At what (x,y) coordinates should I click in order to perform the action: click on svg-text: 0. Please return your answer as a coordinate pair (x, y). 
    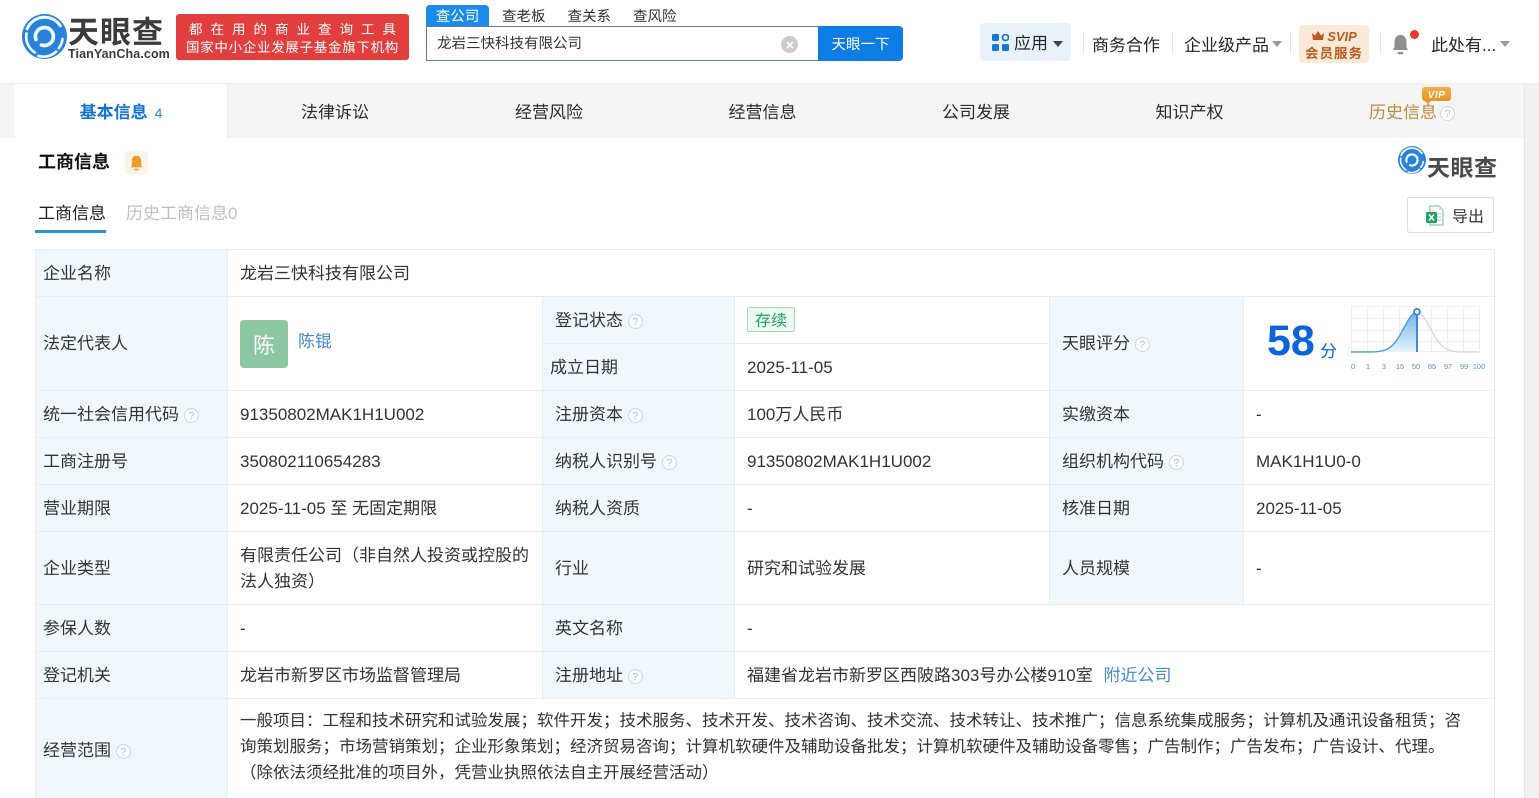
    Looking at the image, I should click on (1353, 366).